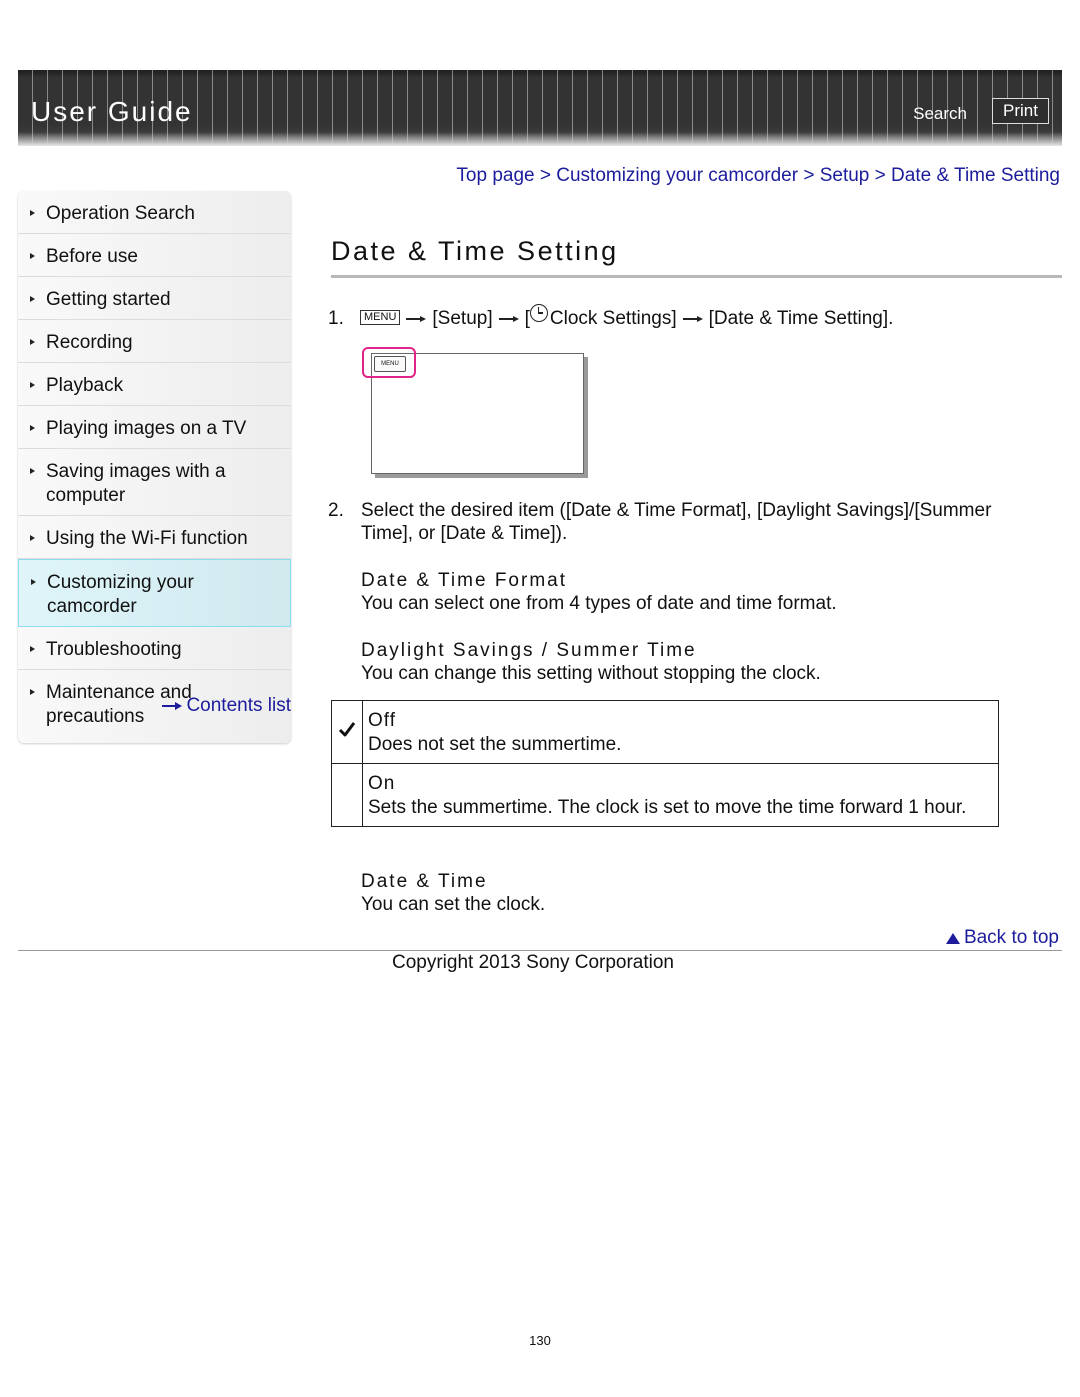 This screenshot has height=1397, width=1080. Describe the element at coordinates (238, 705) in the screenshot. I see `contents-list-label: Contents list` at that location.